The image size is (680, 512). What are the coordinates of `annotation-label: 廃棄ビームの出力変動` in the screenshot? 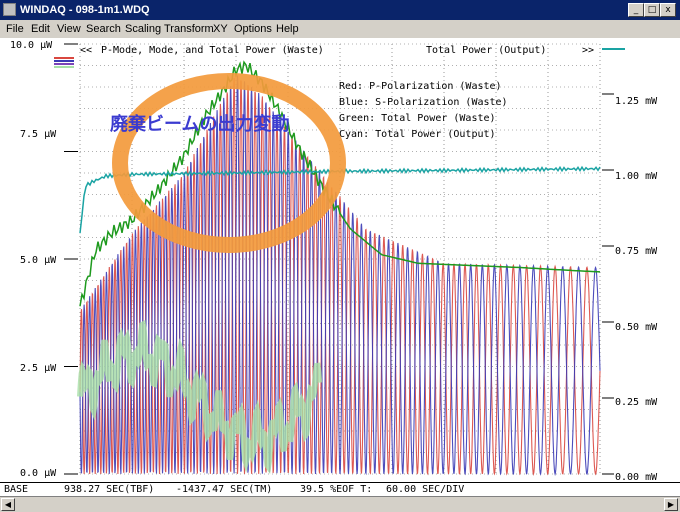 It's located at (199, 124).